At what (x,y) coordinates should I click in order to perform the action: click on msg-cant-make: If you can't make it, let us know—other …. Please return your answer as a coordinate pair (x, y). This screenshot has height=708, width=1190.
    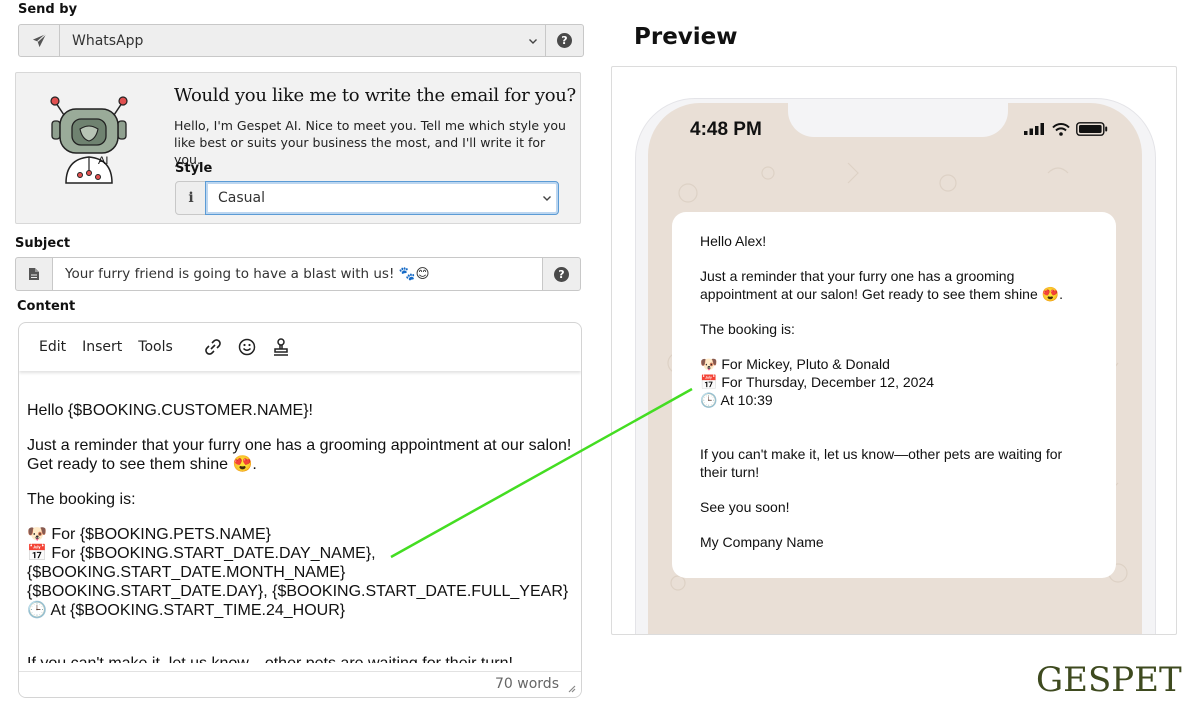
    Looking at the image, I should click on (881, 463).